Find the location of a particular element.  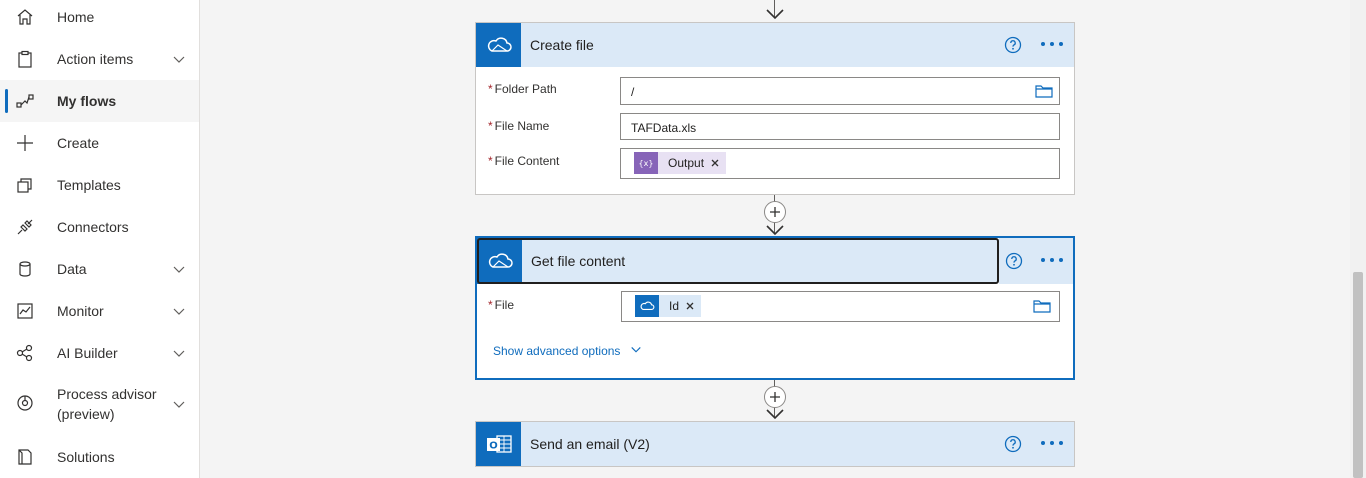

sidebar-item-my-flows: My flows is located at coordinates (99, 101).